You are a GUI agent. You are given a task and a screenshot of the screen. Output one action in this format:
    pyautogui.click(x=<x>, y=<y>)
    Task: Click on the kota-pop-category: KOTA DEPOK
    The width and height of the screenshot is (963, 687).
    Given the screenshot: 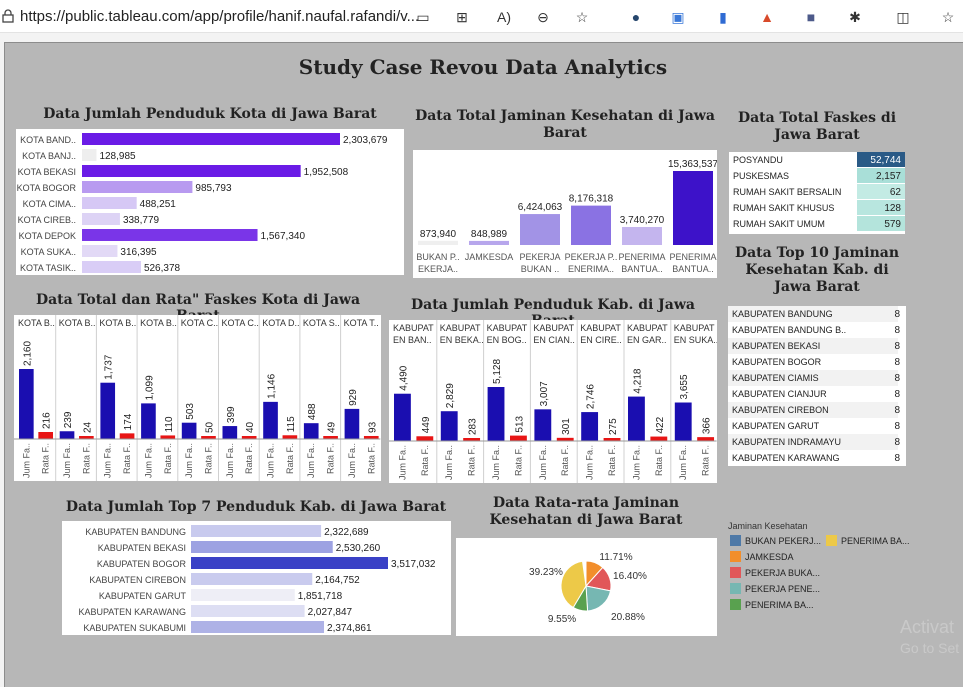 What is the action you would take?
    pyautogui.click(x=47, y=236)
    